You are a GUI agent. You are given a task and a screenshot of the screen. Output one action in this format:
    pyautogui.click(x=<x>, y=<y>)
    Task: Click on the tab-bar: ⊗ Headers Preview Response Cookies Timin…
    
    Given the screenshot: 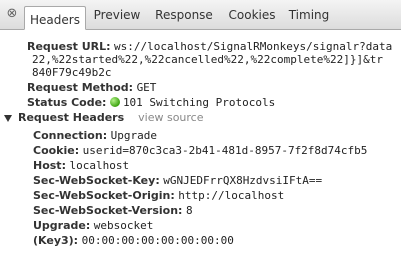 What is the action you would take?
    pyautogui.click(x=200, y=15)
    